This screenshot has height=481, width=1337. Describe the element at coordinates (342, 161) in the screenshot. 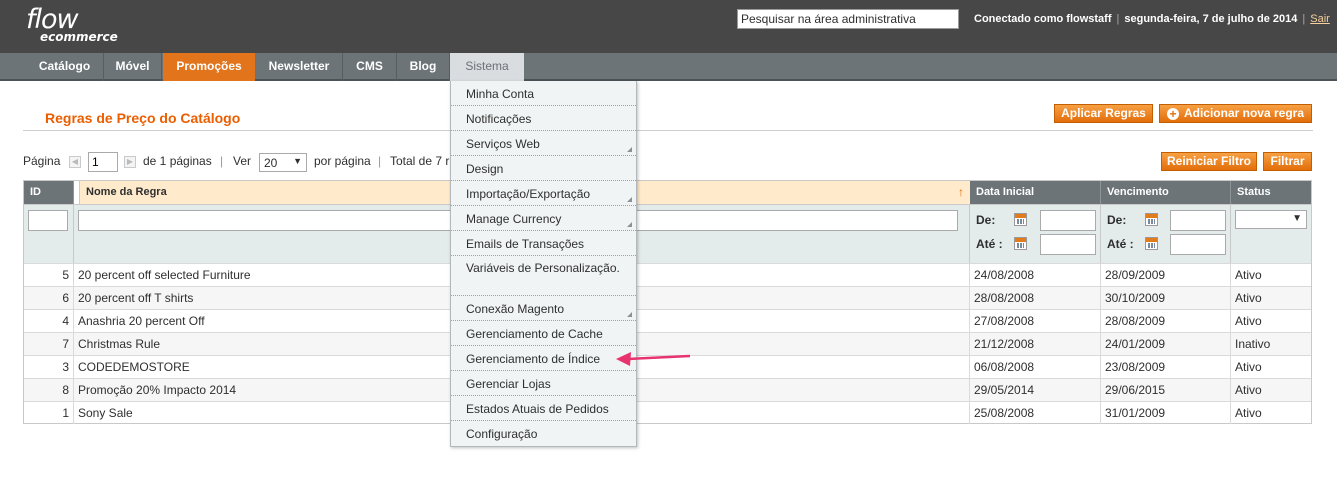

I see `per-page-label: por página` at that location.